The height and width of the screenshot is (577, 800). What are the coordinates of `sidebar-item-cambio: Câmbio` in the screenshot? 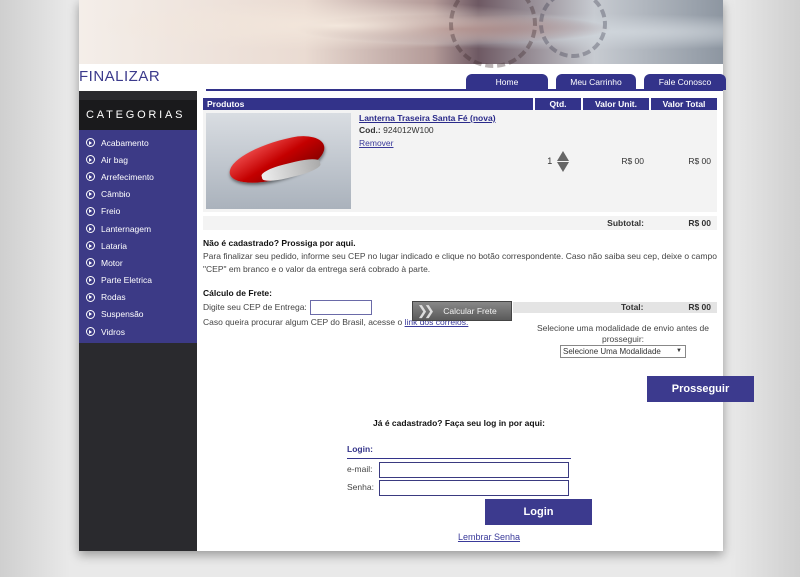 It's located at (138, 194).